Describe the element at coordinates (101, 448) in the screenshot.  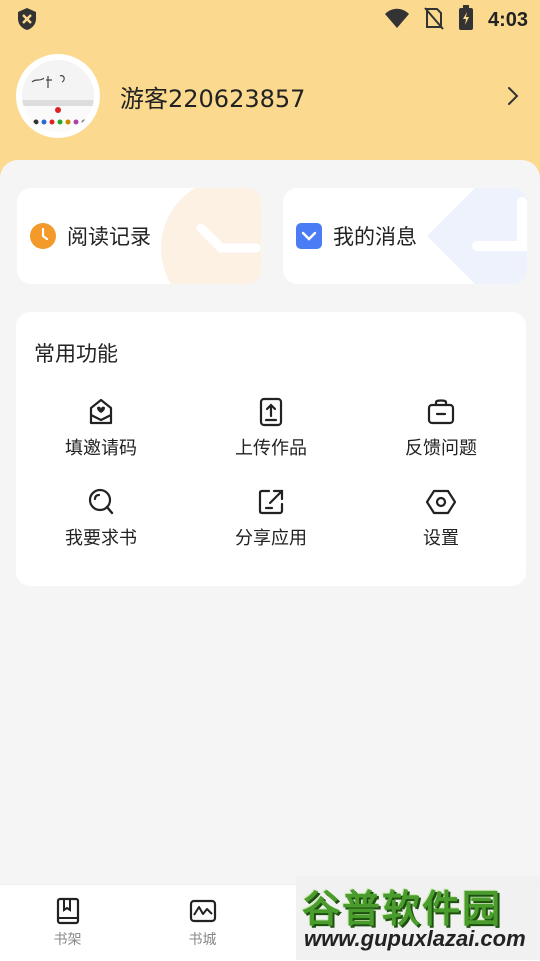
I see `invite-code-label: 填邀请码` at that location.